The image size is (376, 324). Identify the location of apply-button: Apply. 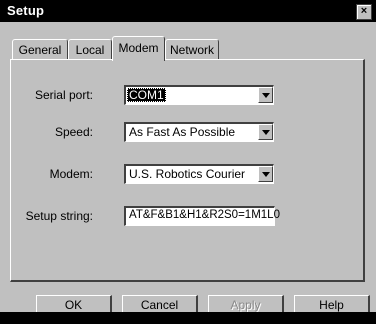
(246, 303).